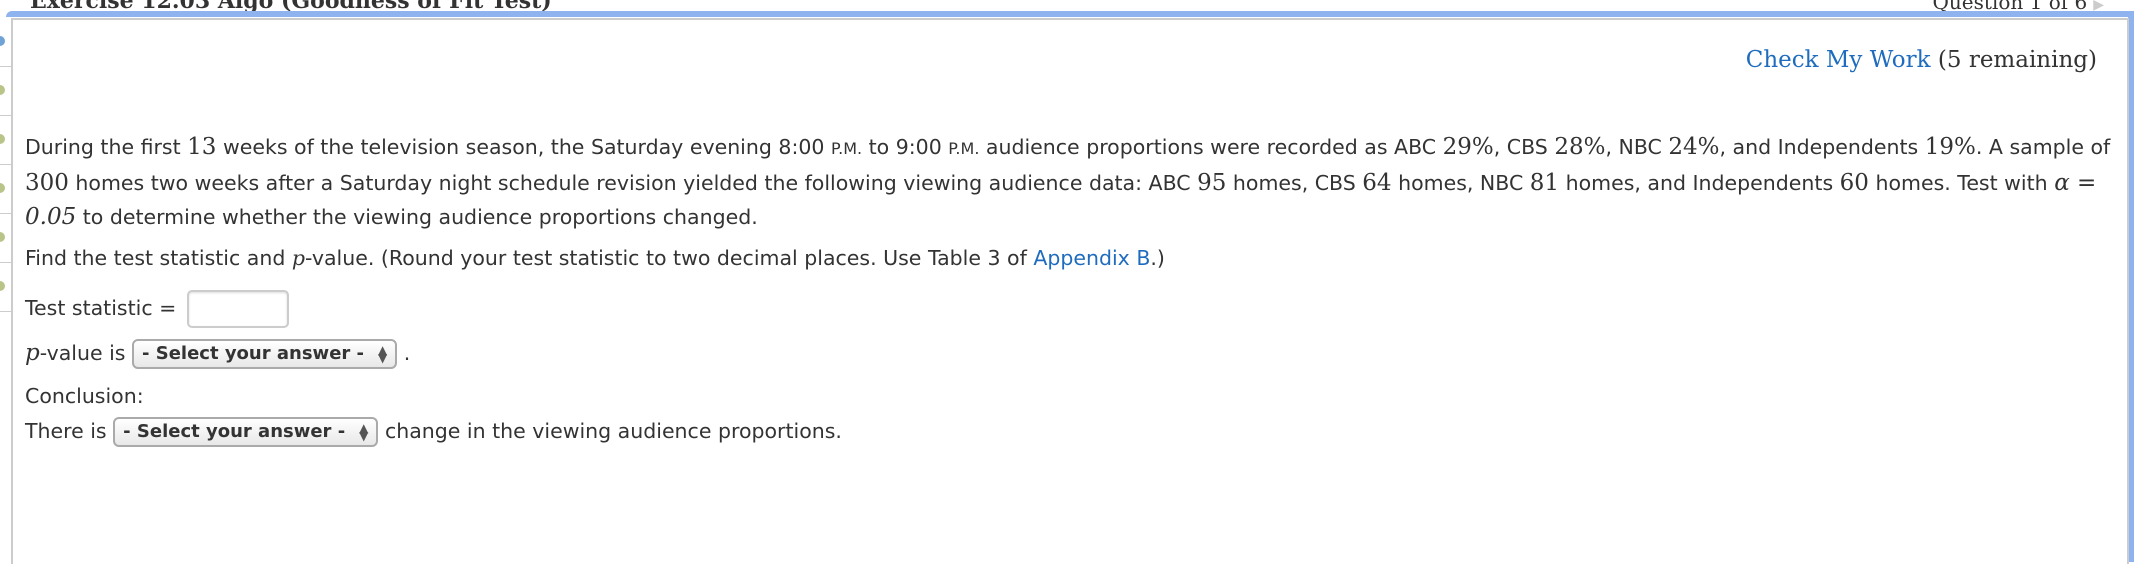 This screenshot has width=2142, height=564. I want to click on text: homes, and Independents, so click(1699, 183).